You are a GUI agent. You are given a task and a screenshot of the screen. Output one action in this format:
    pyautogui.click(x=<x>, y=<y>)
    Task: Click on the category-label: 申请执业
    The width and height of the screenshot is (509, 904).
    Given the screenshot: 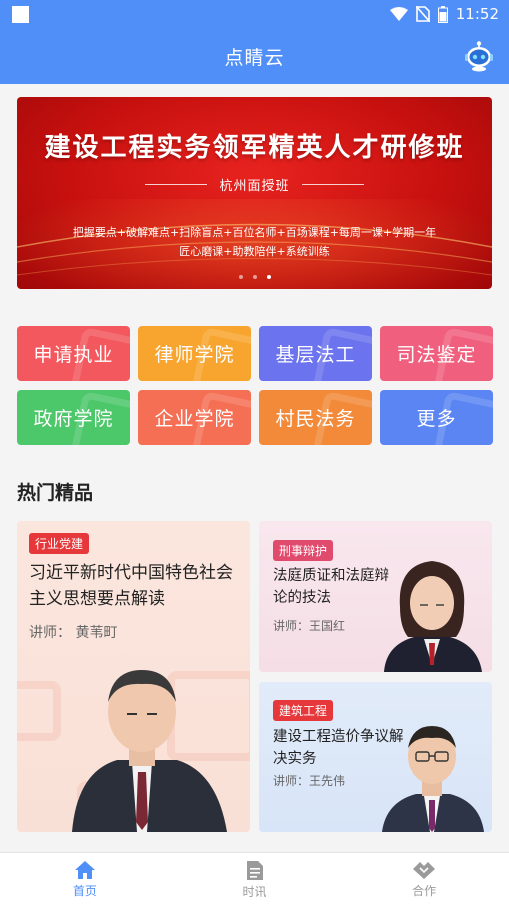 What is the action you would take?
    pyautogui.click(x=73, y=355)
    